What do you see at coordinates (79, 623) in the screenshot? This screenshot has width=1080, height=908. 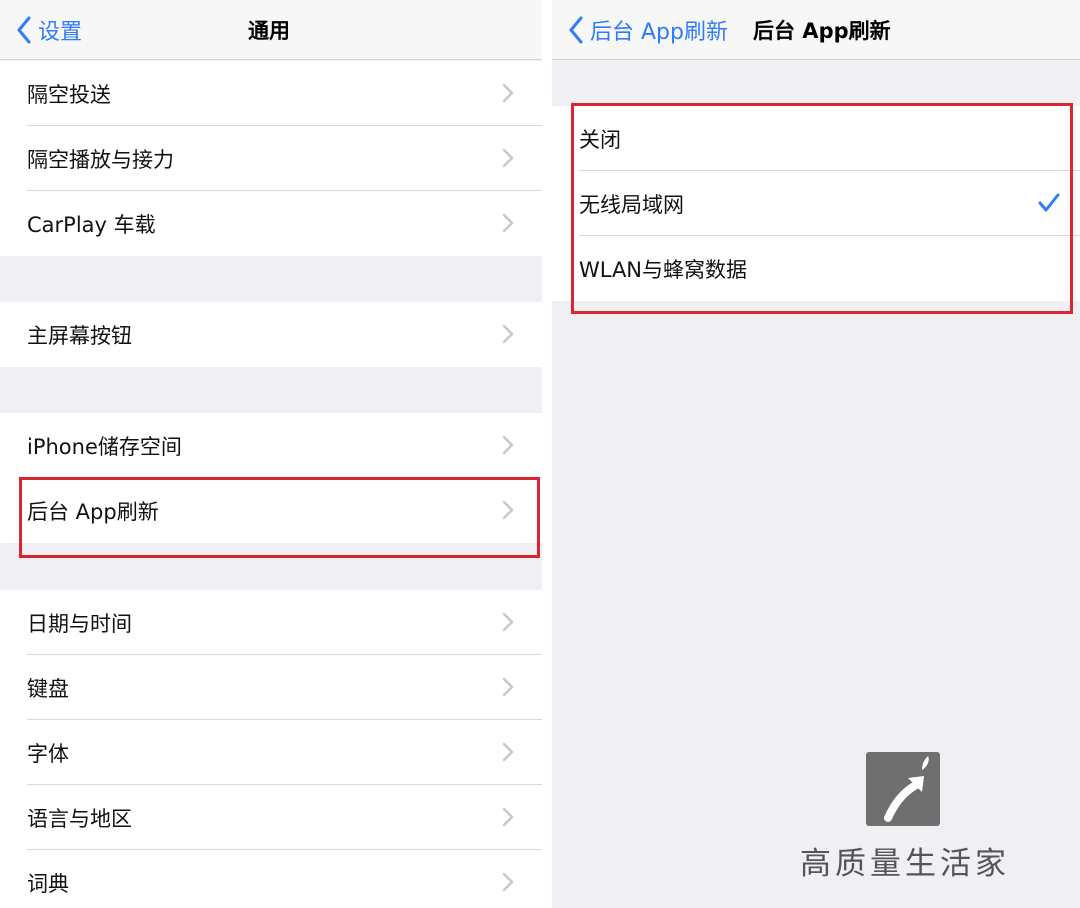 I see `row-label: 日期与时间` at bounding box center [79, 623].